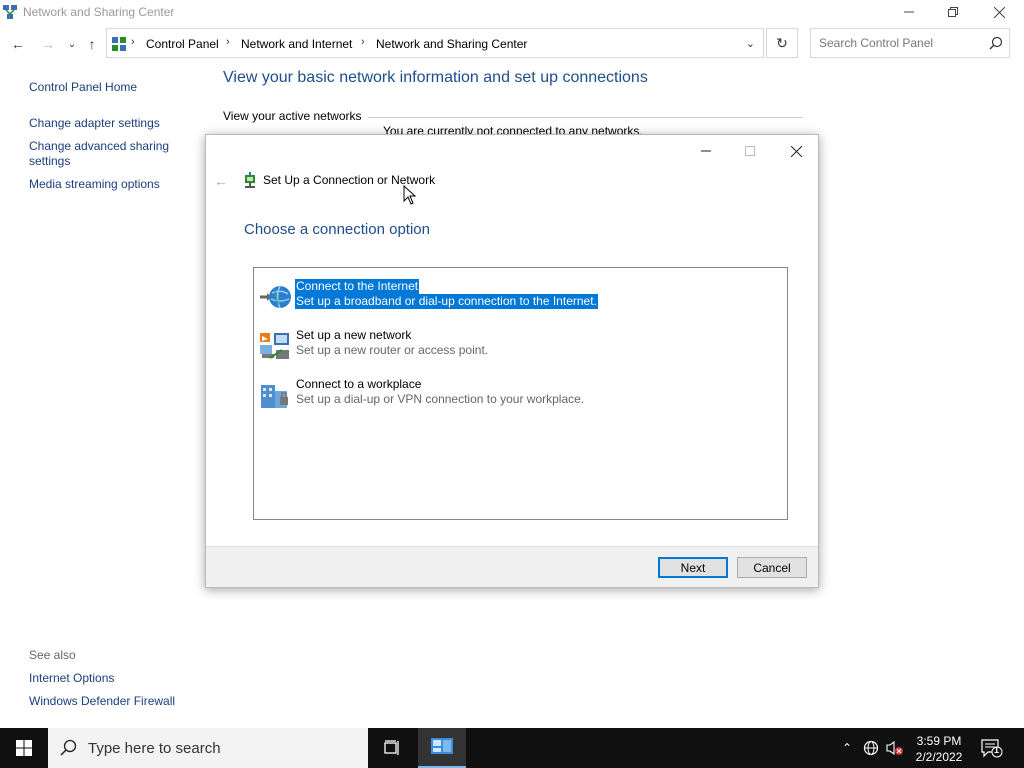 The image size is (1024, 768). Describe the element at coordinates (102, 701) in the screenshot. I see `see-also-windows-defender-firewall: Windows Defender Firewall` at that location.